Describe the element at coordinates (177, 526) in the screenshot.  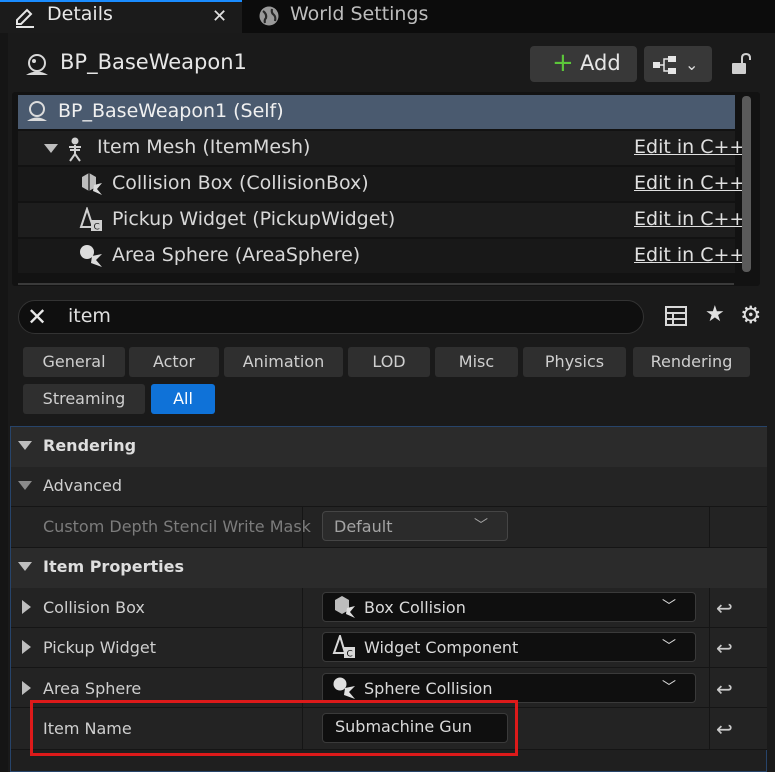
I see `stencil-label: Custom Depth Stencil Write Mask` at that location.